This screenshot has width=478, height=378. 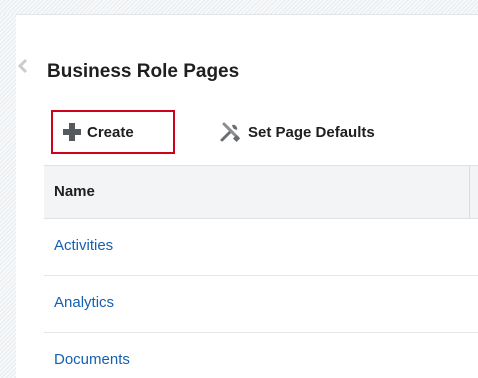 I want to click on create-button: Create, so click(x=113, y=132).